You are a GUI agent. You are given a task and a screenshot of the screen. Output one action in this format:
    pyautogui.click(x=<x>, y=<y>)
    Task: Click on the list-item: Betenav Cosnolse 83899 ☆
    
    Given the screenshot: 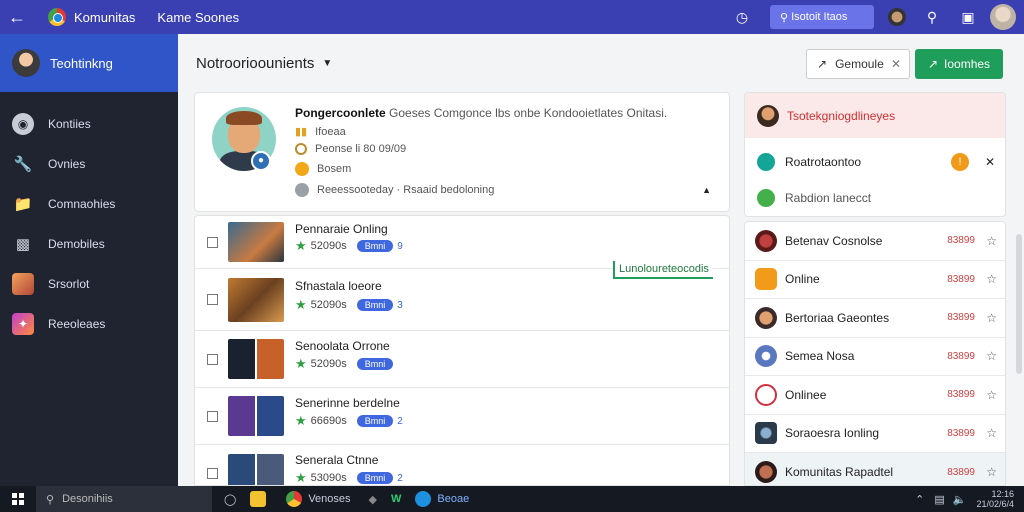 What is the action you would take?
    pyautogui.click(x=875, y=241)
    